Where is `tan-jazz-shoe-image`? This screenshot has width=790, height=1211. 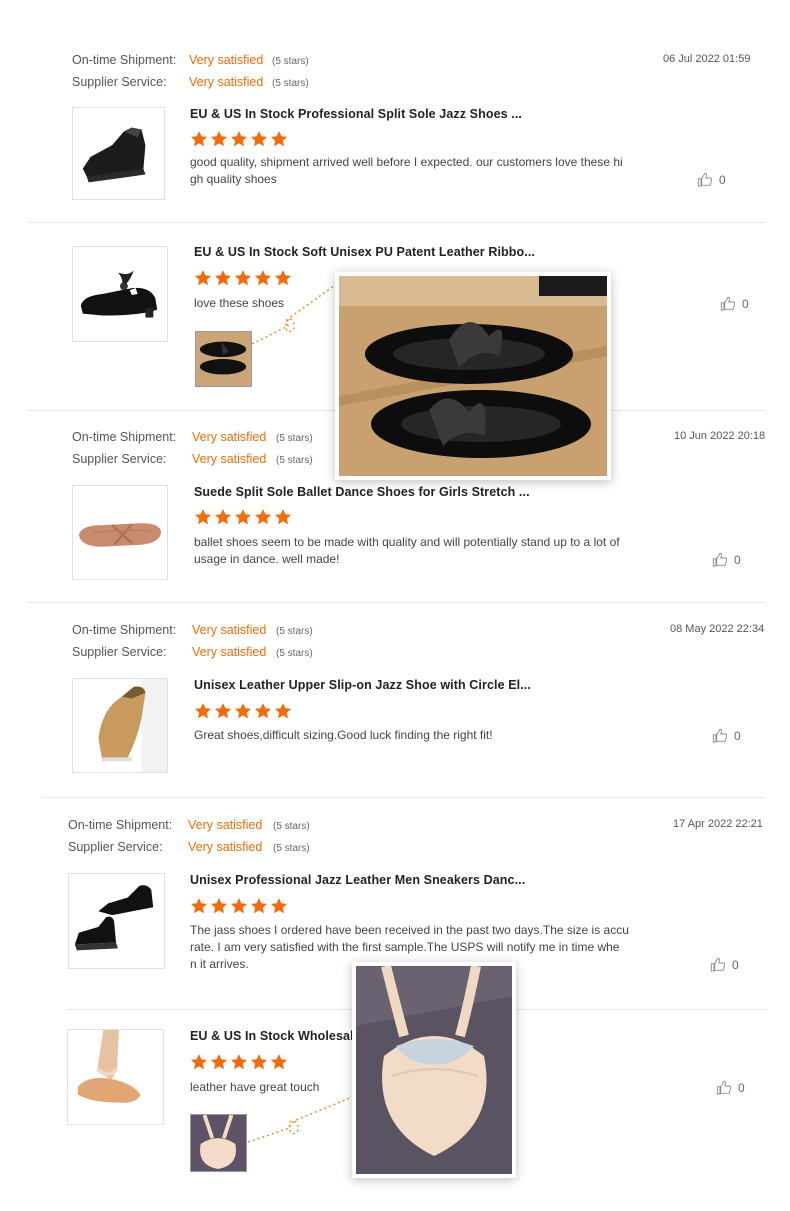
tan-jazz-shoe-image is located at coordinates (120, 725).